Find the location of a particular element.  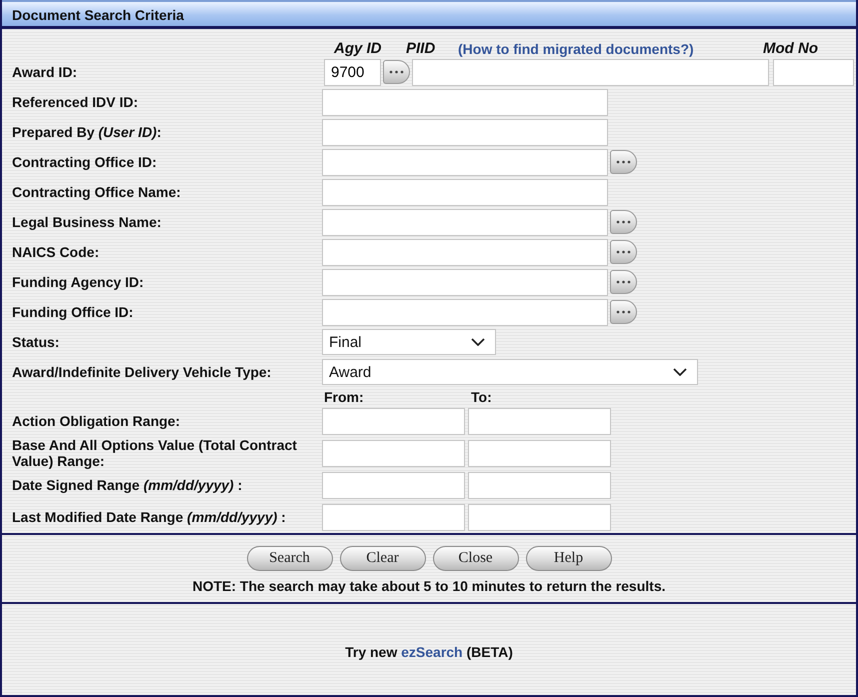

field-label: NAICS Code: is located at coordinates (56, 252).